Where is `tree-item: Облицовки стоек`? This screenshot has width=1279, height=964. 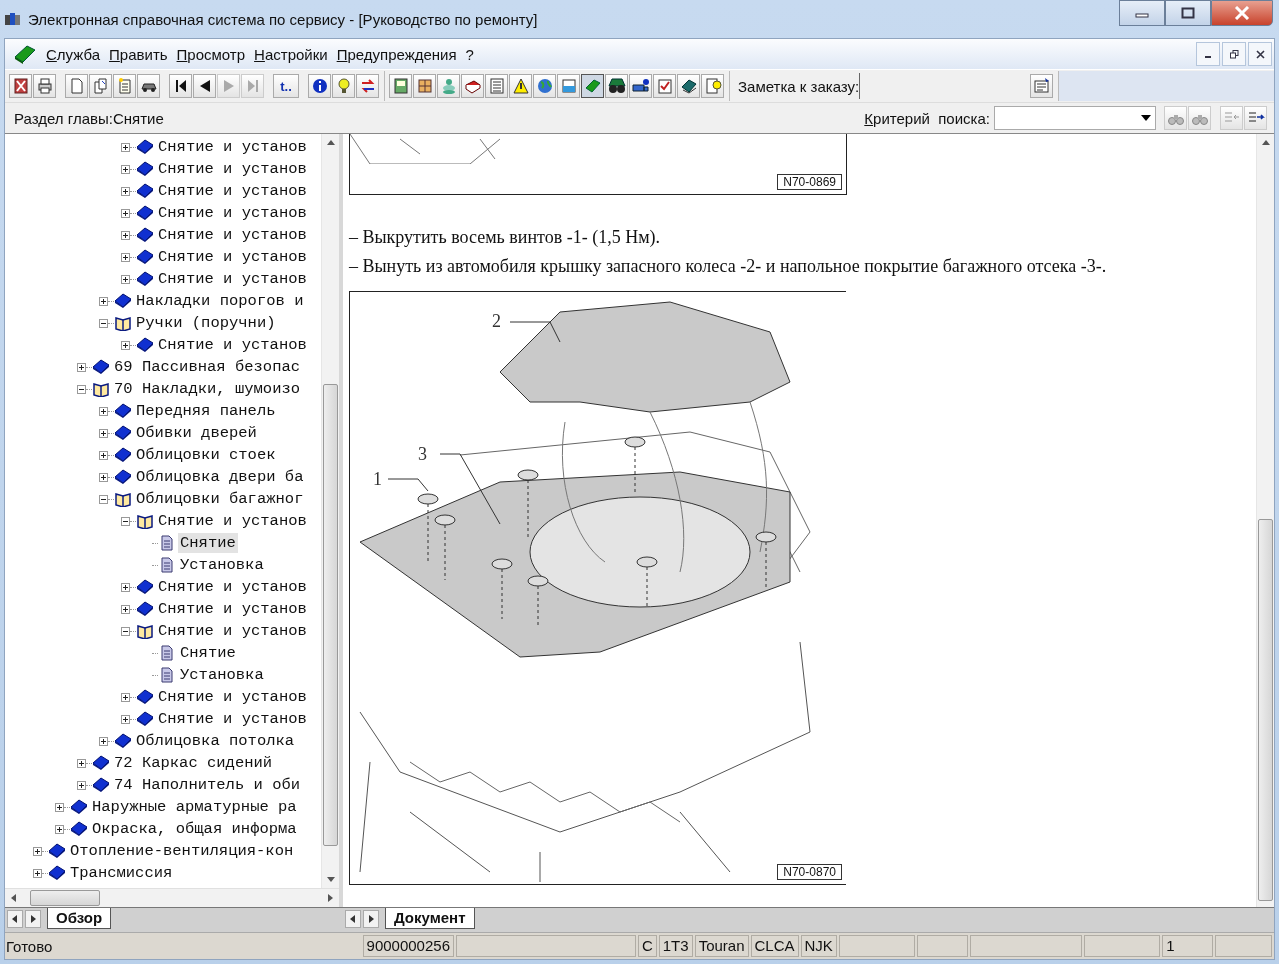 tree-item: Облицовки стоек is located at coordinates (206, 455).